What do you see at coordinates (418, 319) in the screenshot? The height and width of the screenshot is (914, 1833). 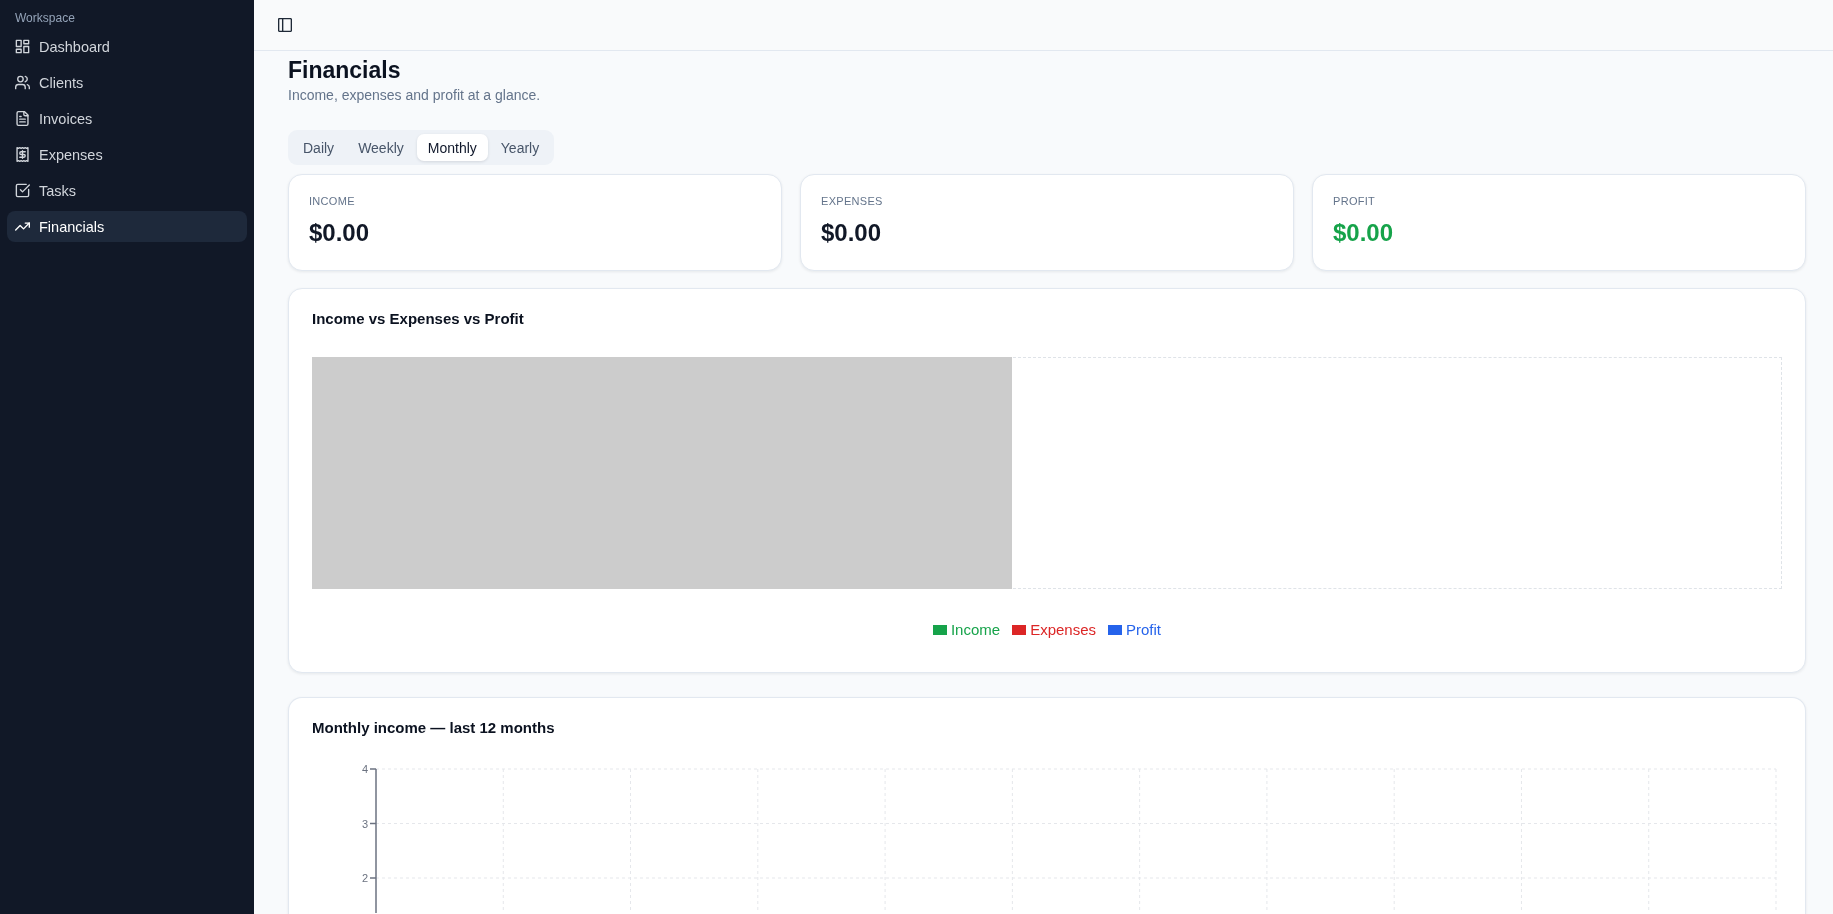 I see `chart-title: Income vs Expenses vs Profit` at bounding box center [418, 319].